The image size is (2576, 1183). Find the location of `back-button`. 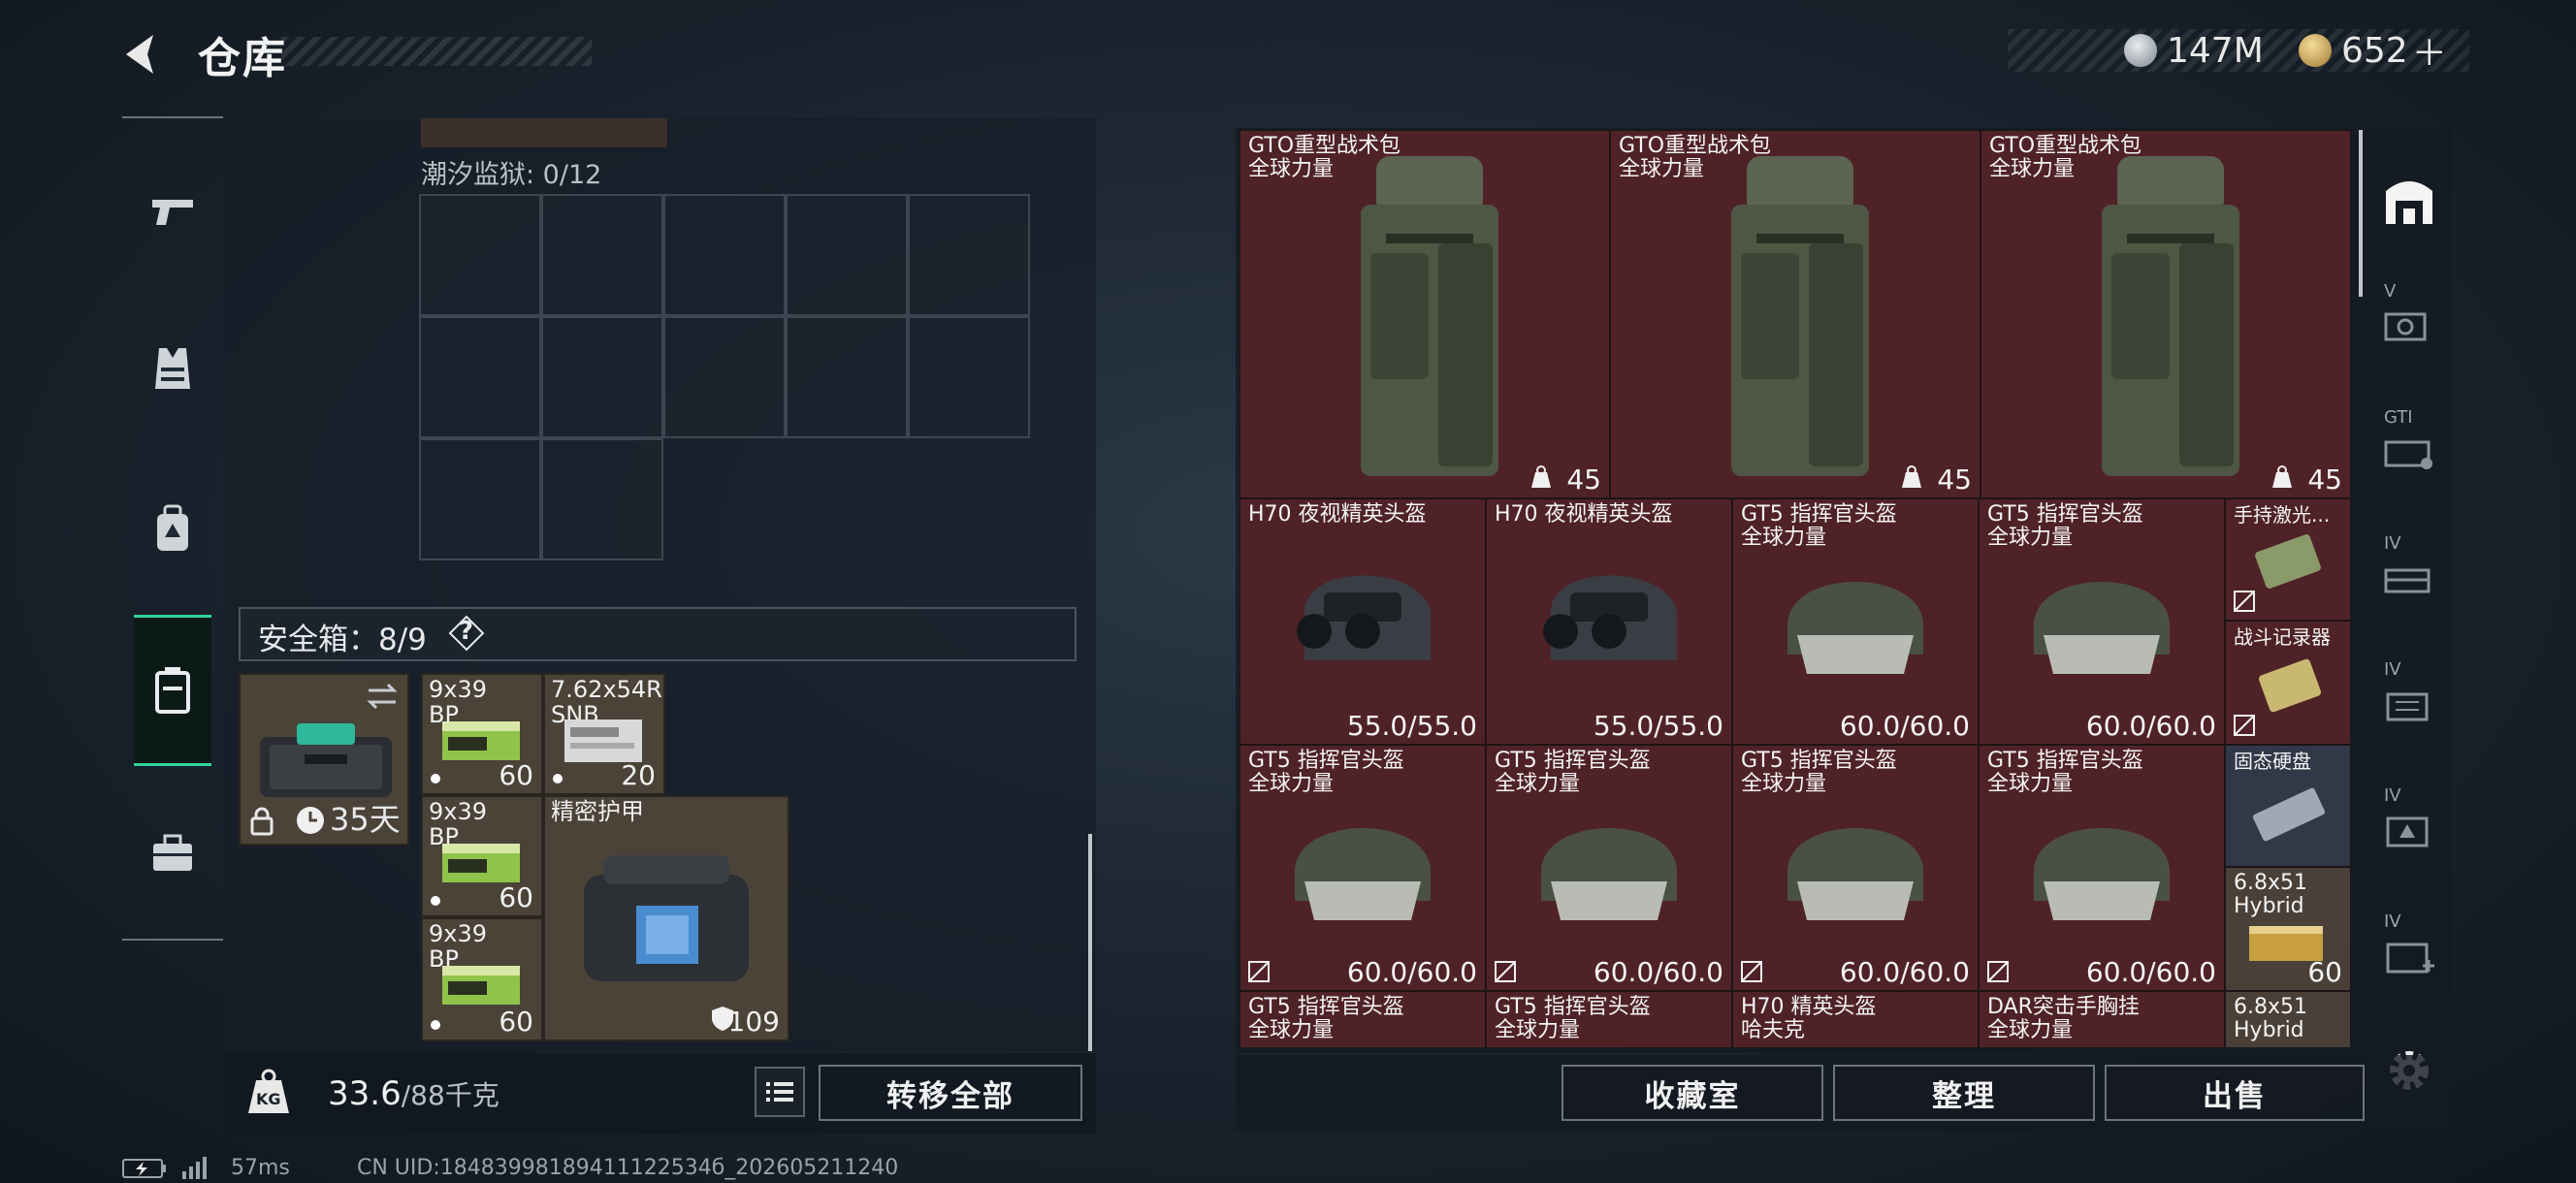

back-button is located at coordinates (143, 54).